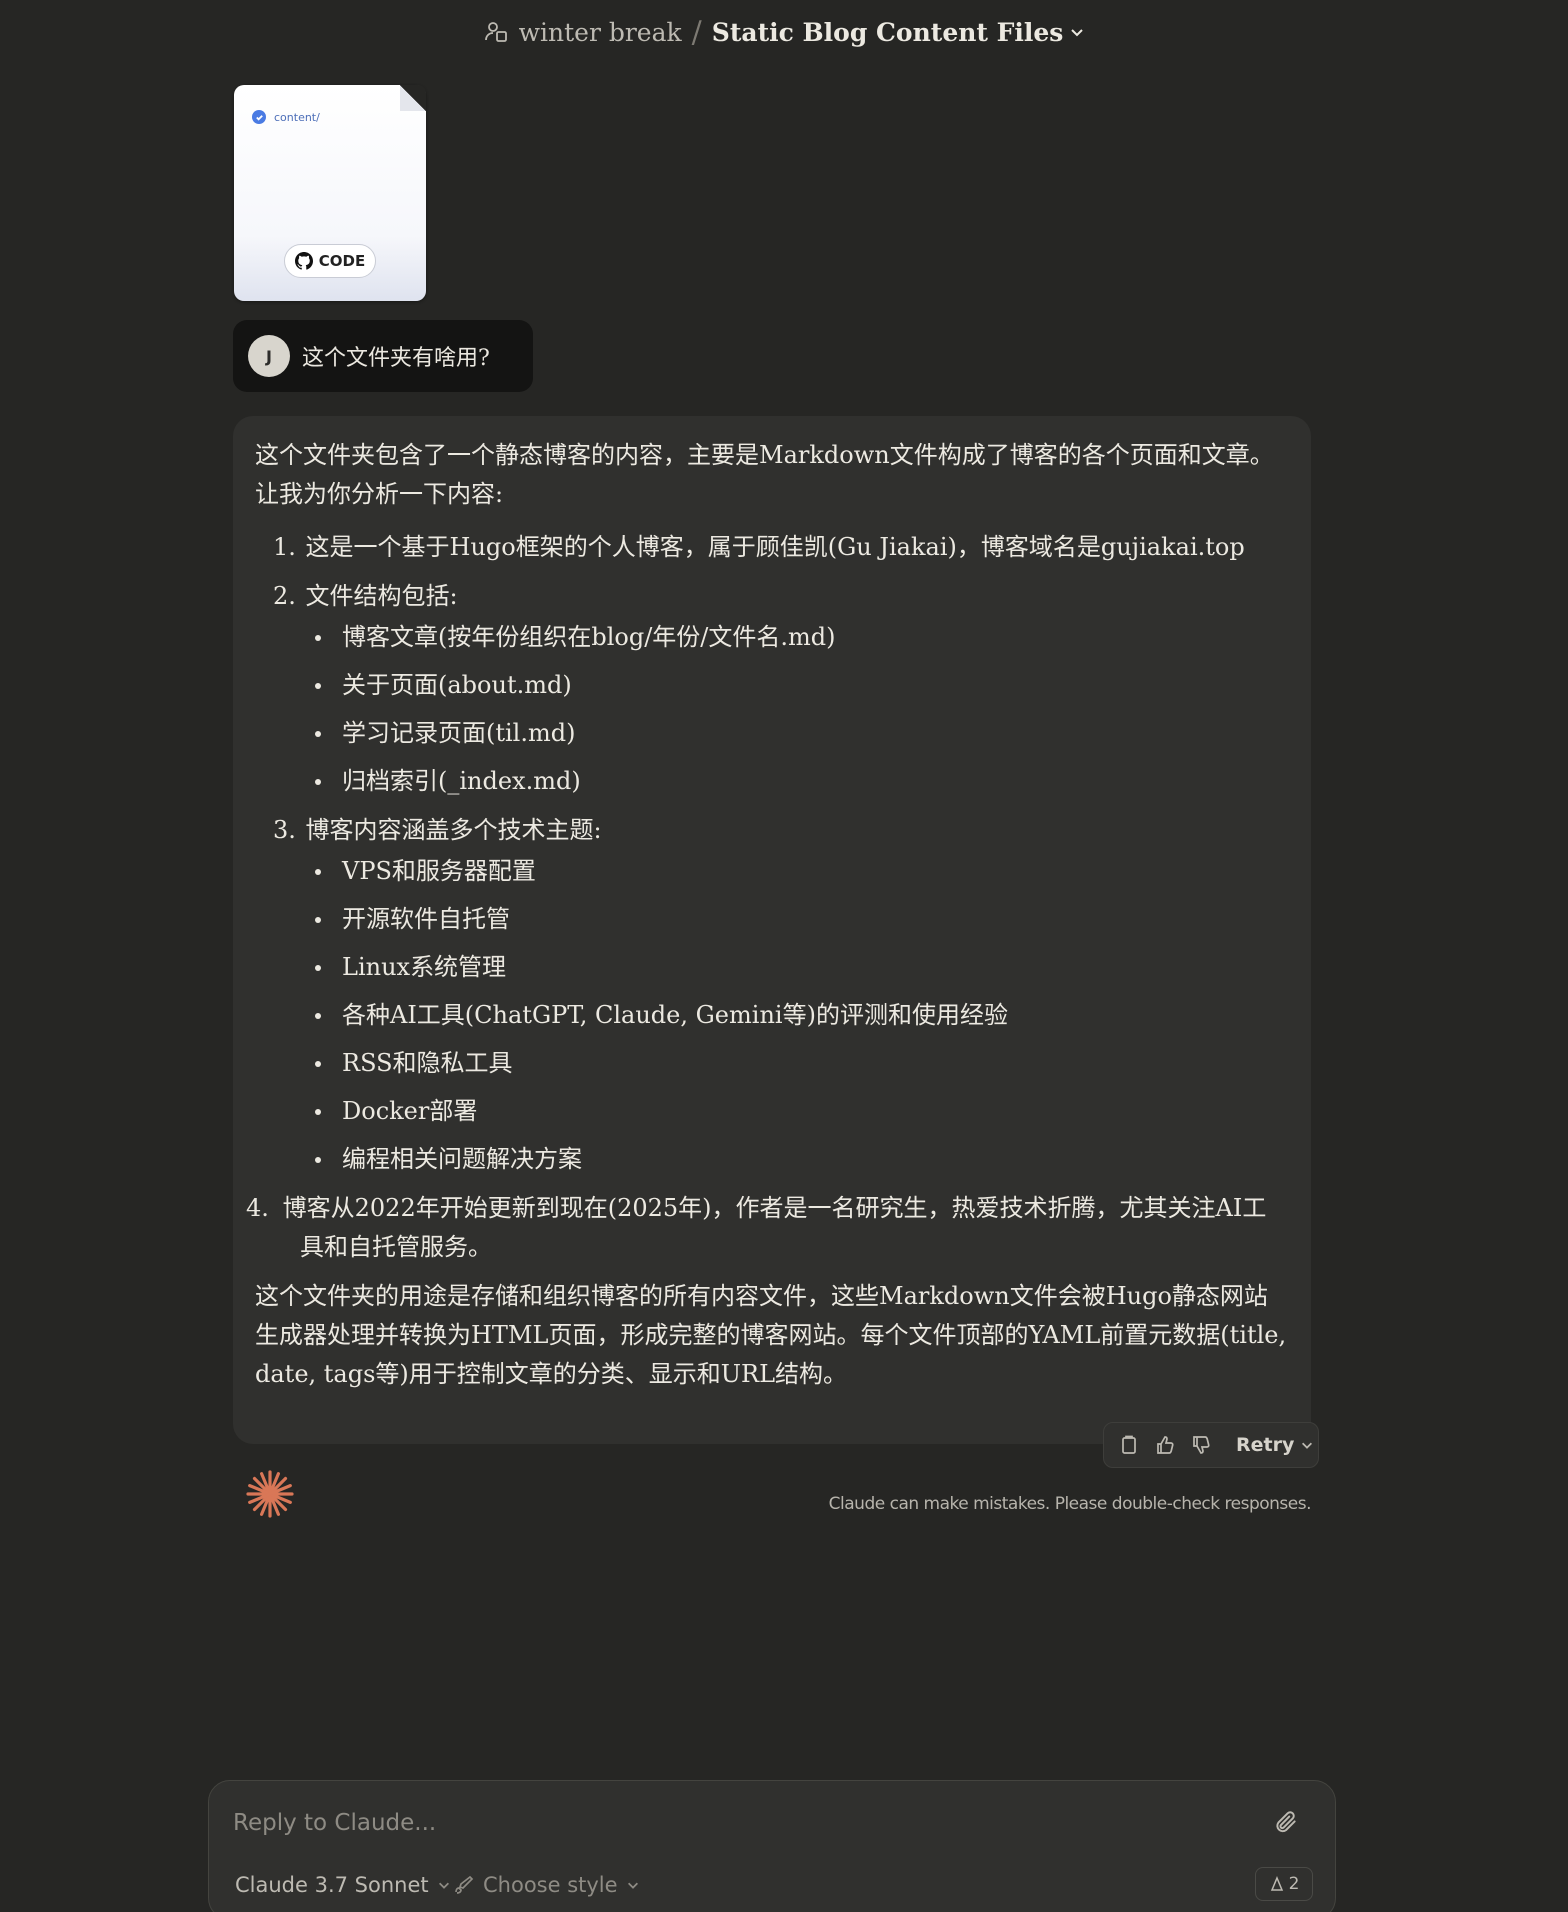 The width and height of the screenshot is (1568, 1912). I want to click on user-message: J 这个文件夹有啥用?, so click(383, 356).